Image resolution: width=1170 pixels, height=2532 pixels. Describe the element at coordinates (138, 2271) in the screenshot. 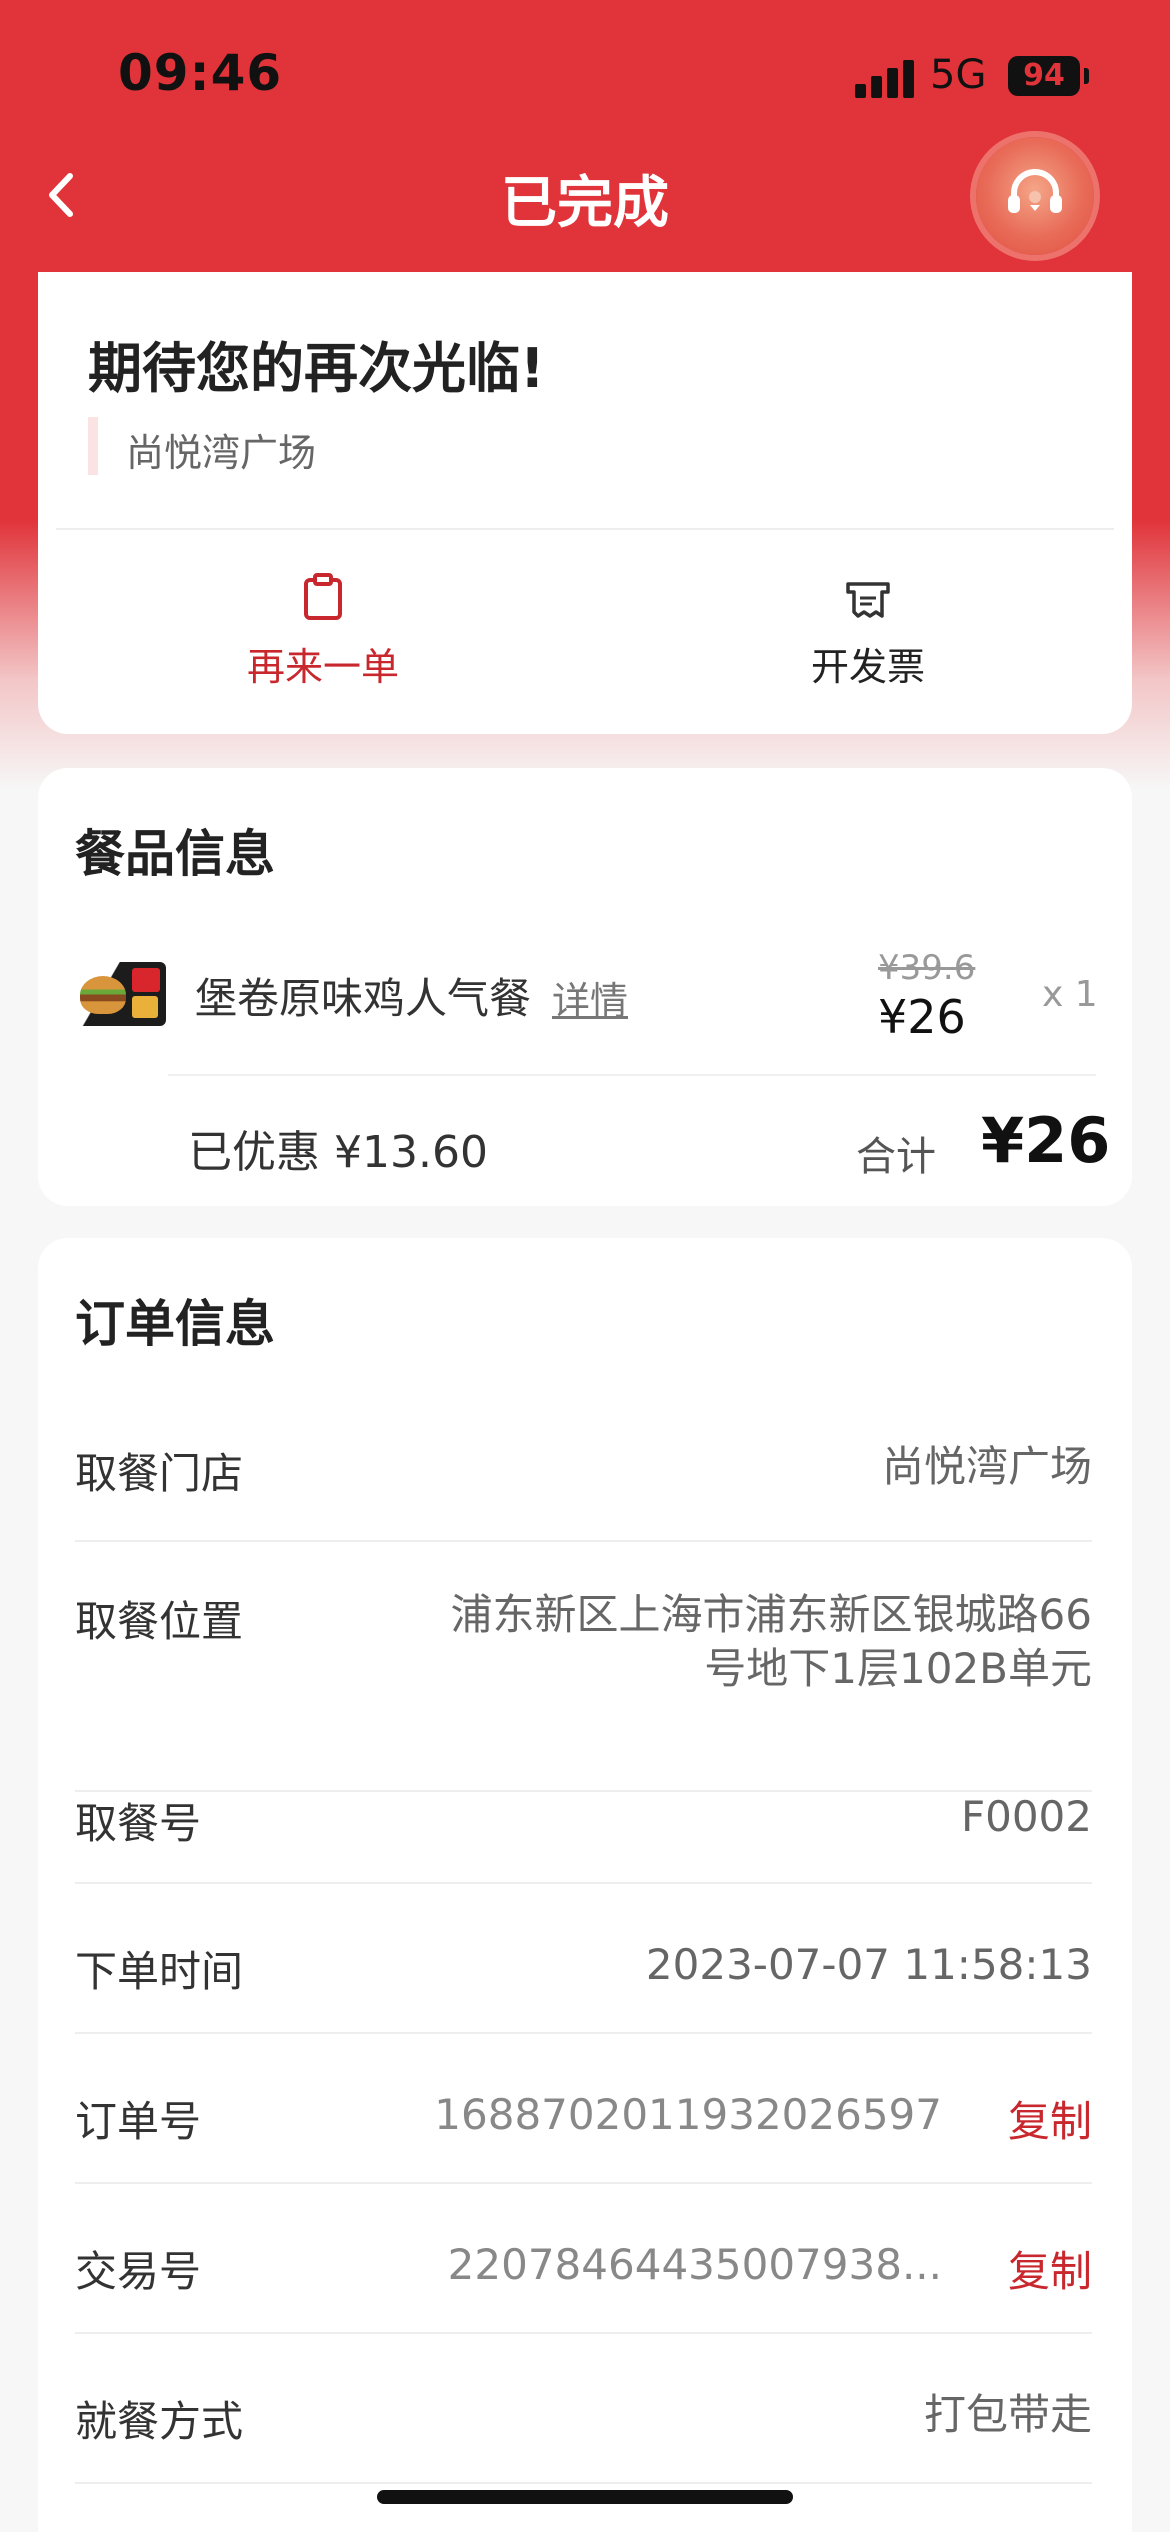

I see `row-label: 交易号` at that location.